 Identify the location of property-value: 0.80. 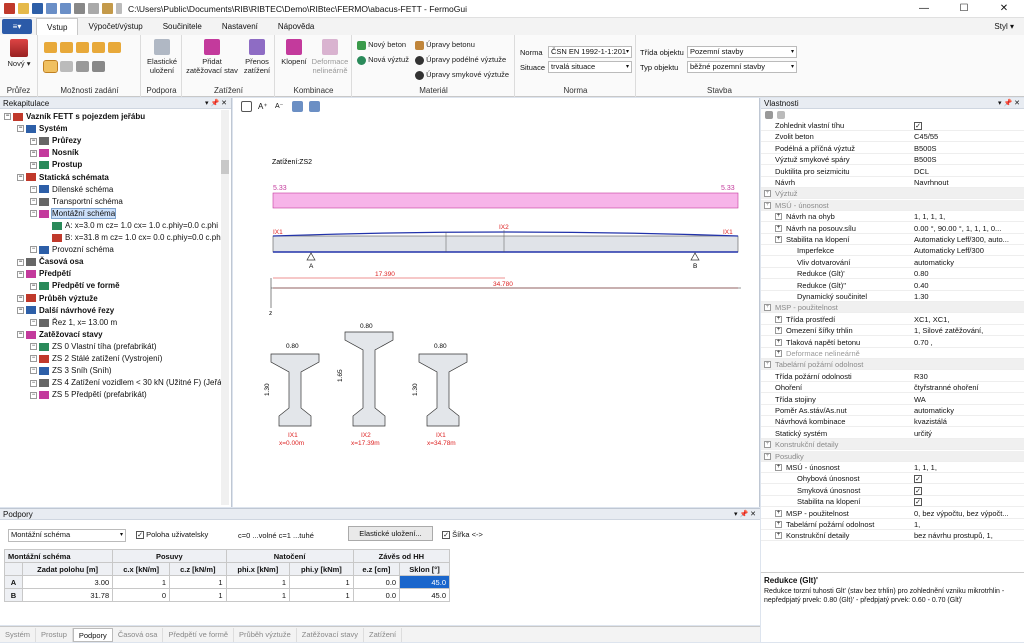
(968, 273).